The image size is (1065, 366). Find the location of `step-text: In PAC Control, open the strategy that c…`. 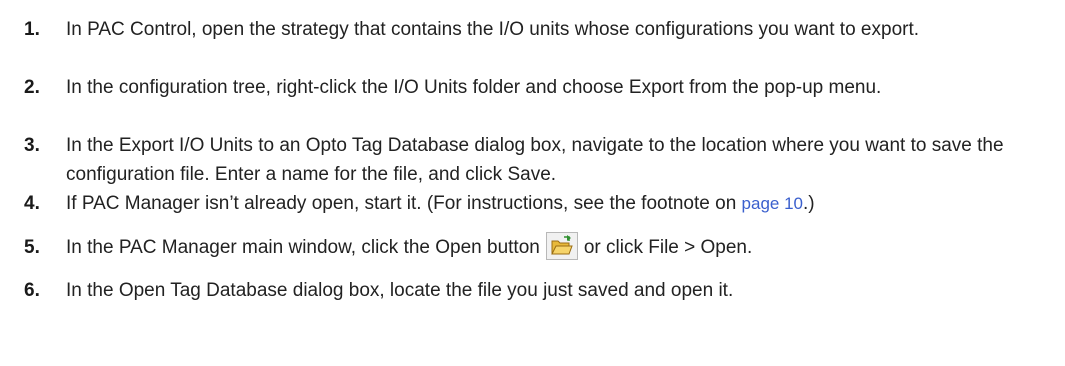

step-text: In PAC Control, open the strategy that c… is located at coordinates (493, 29).